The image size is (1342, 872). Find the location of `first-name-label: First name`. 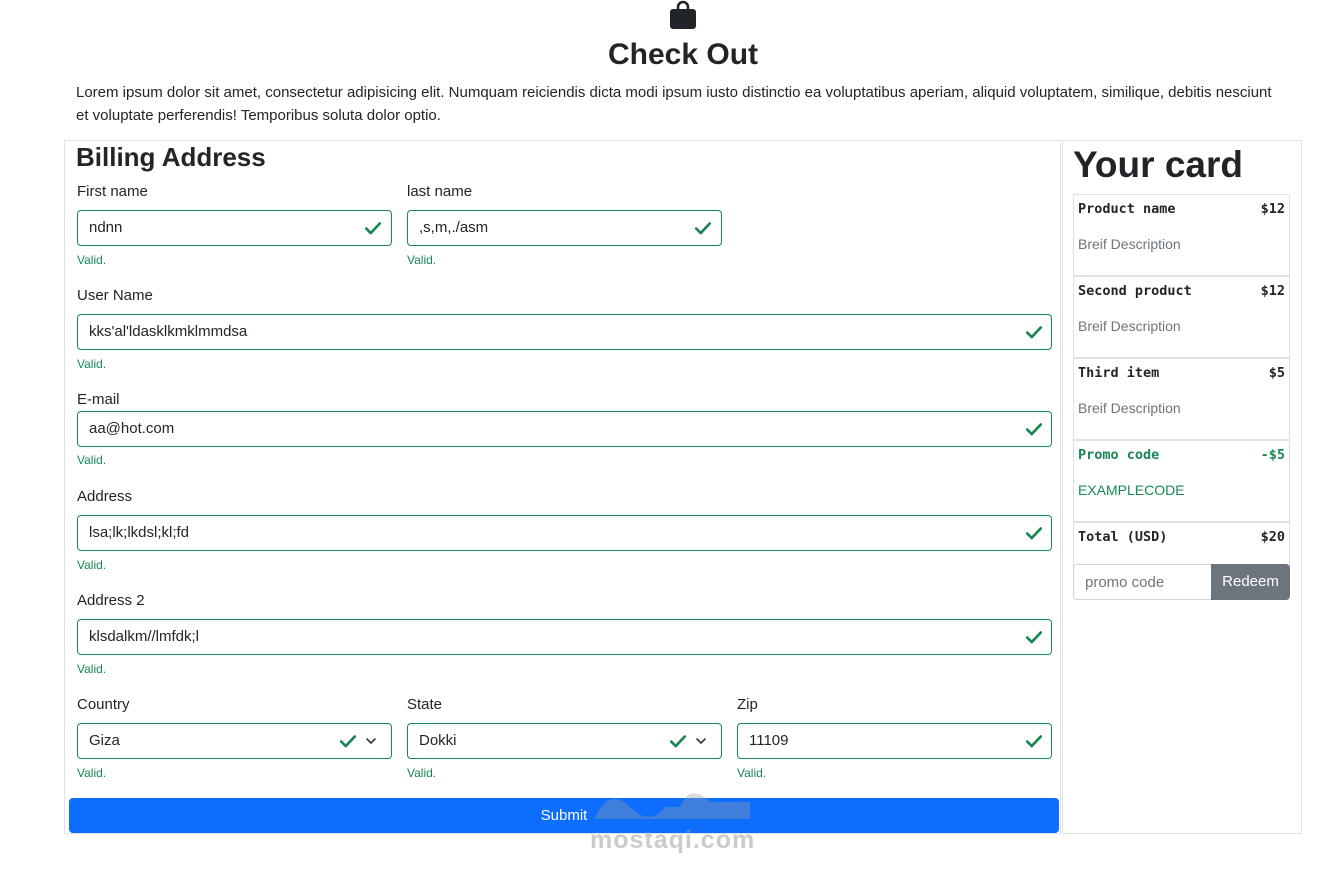

first-name-label: First name is located at coordinates (112, 191).